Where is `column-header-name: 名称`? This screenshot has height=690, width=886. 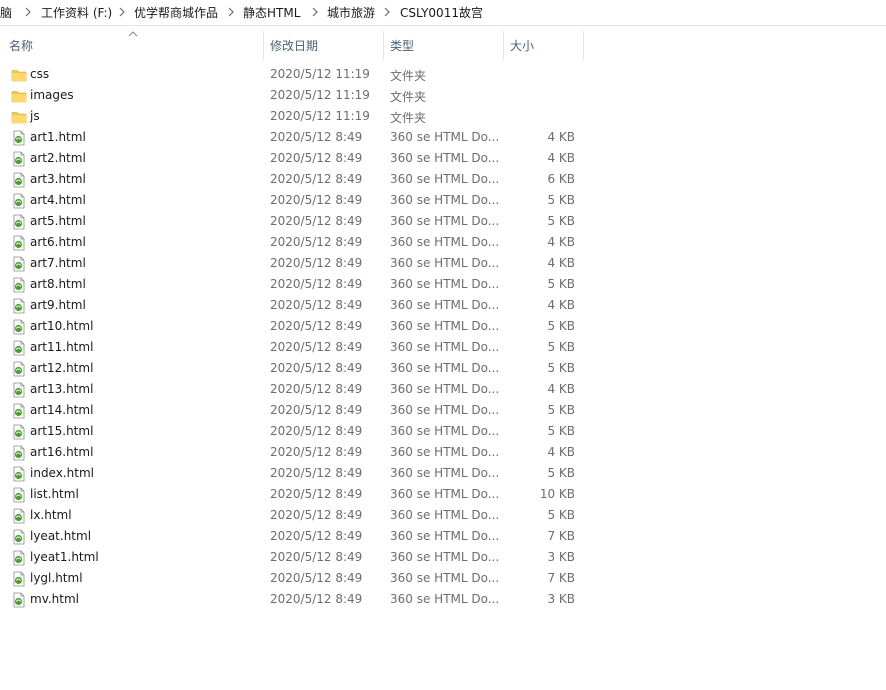
column-header-name: 名称 is located at coordinates (21, 46).